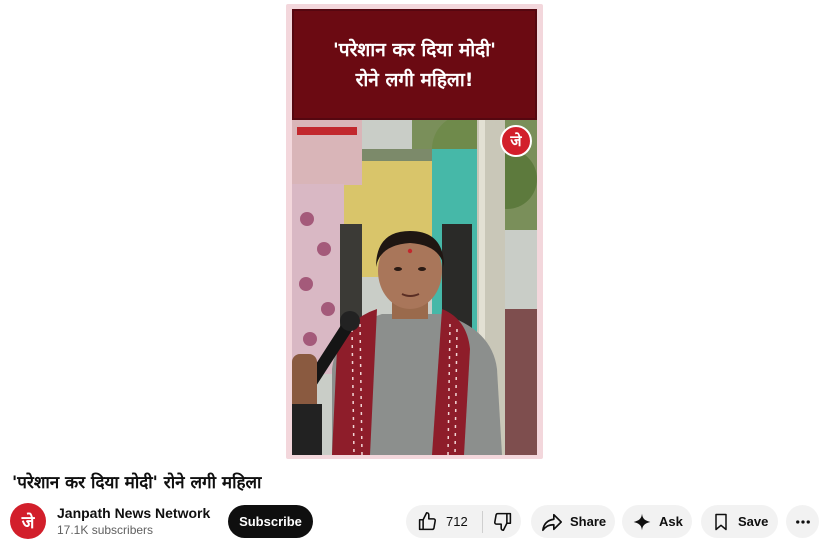  What do you see at coordinates (137, 483) in the screenshot?
I see `video-title: 'परेशान कर दिया मोदी' रोने लगी महिला` at bounding box center [137, 483].